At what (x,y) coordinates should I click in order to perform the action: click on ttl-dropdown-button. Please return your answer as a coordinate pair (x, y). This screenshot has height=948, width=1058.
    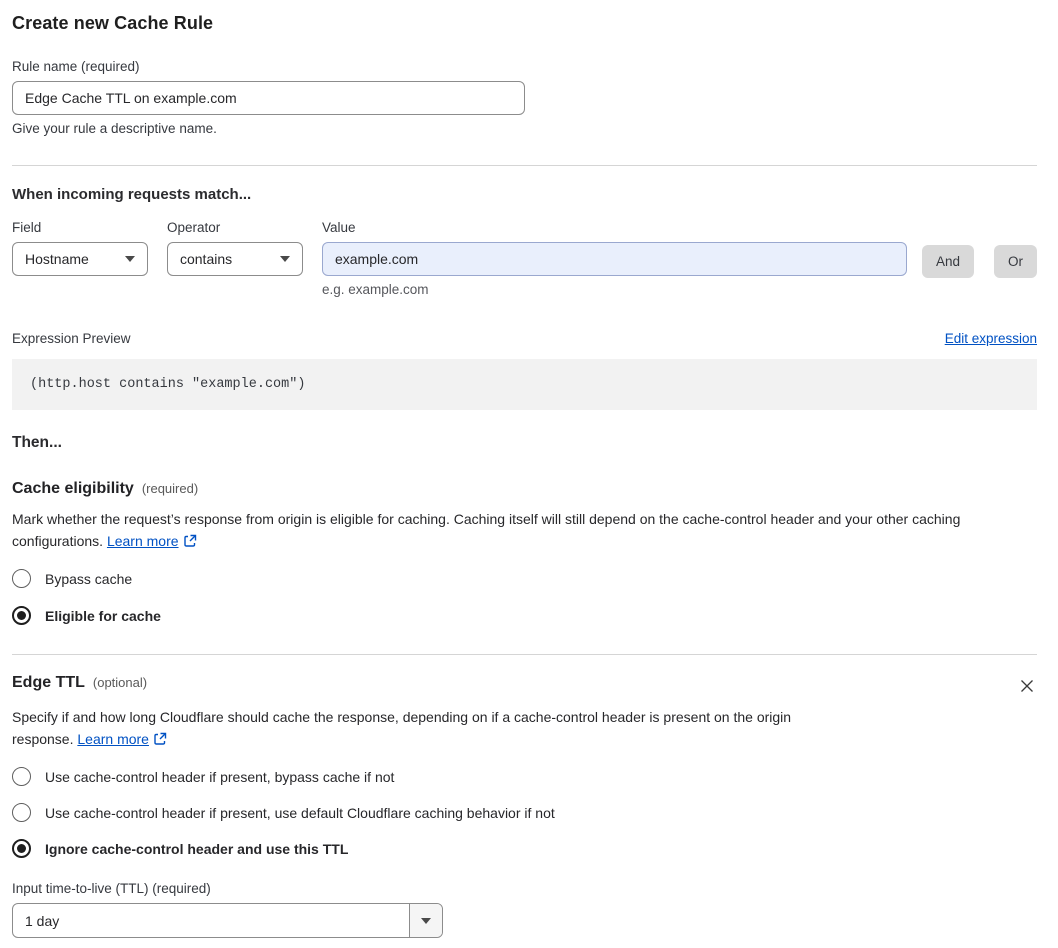
    Looking at the image, I should click on (425, 920).